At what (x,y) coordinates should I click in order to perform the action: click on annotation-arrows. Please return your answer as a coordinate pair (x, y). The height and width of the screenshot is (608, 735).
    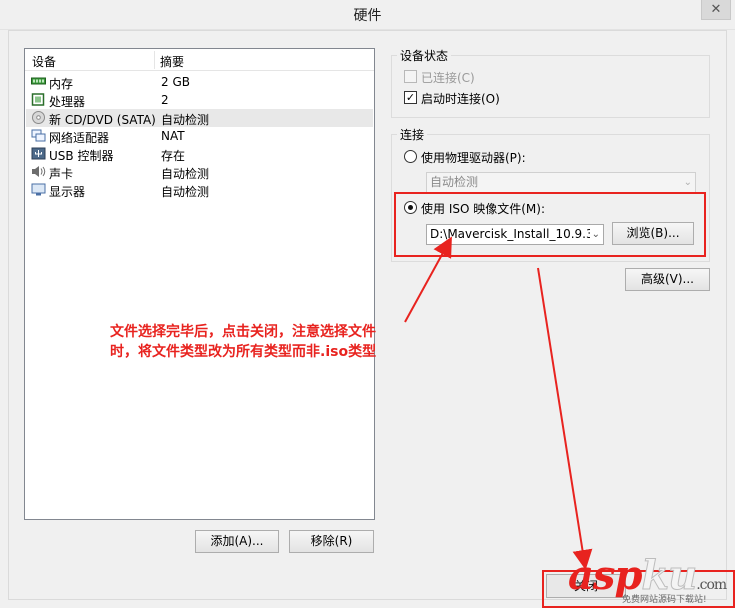
    Looking at the image, I should click on (498, 403).